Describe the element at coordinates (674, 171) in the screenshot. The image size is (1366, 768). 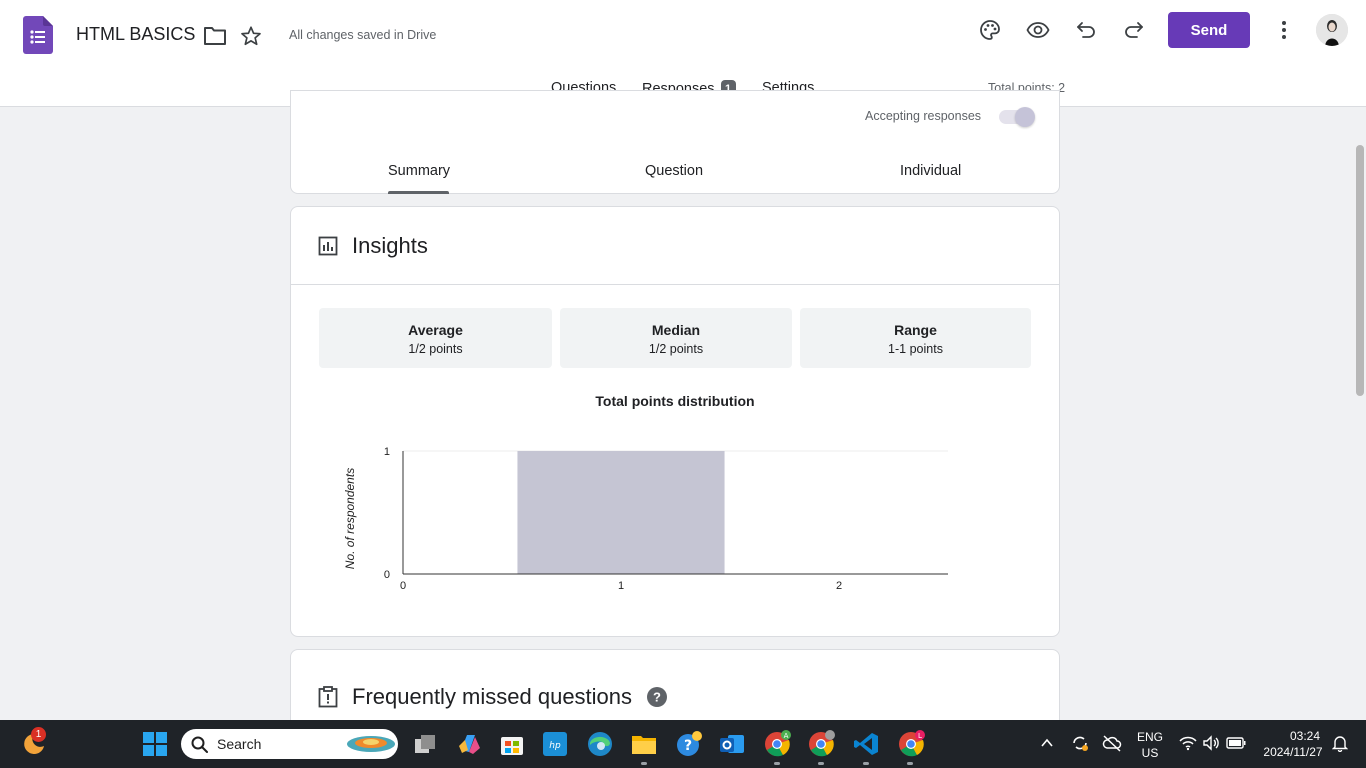
I see `subtab-question: Question` at that location.